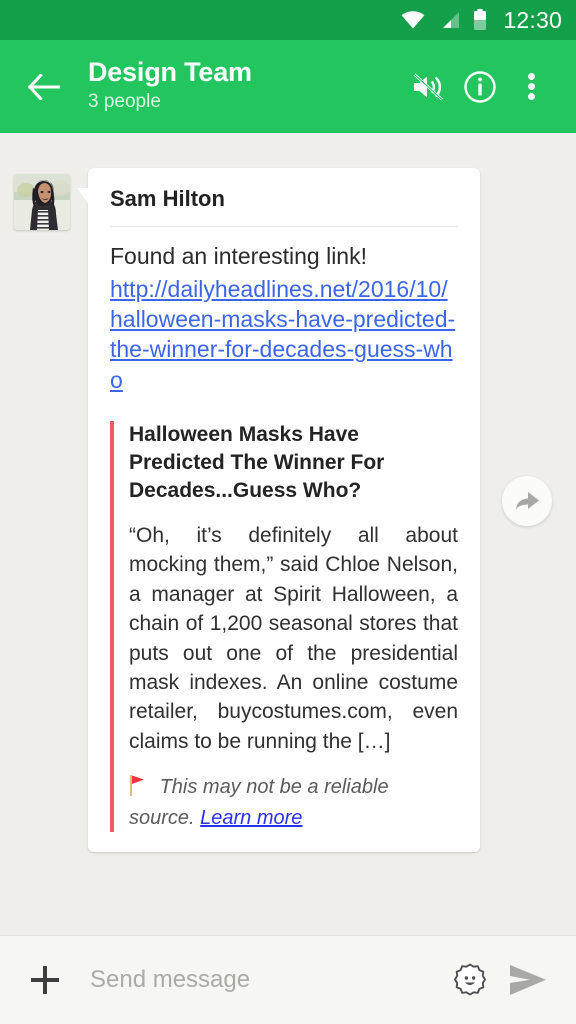 The image size is (576, 1024). I want to click on sender-divider, so click(284, 227).